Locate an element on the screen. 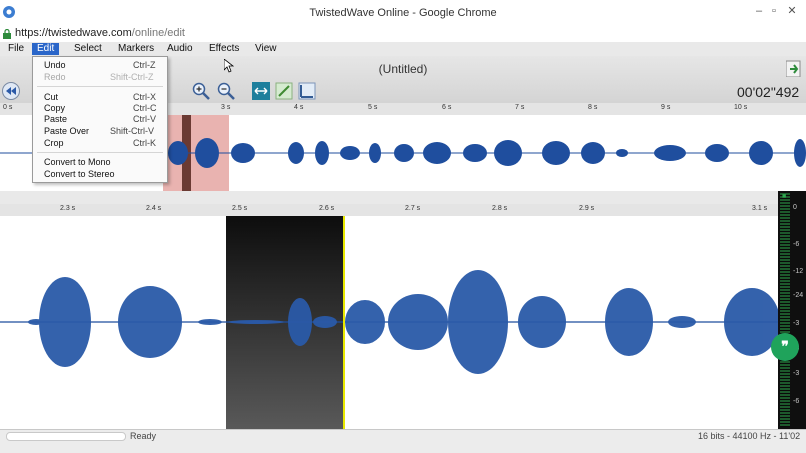 The width and height of the screenshot is (806, 453). zoom-in-icon is located at coordinates (201, 91).